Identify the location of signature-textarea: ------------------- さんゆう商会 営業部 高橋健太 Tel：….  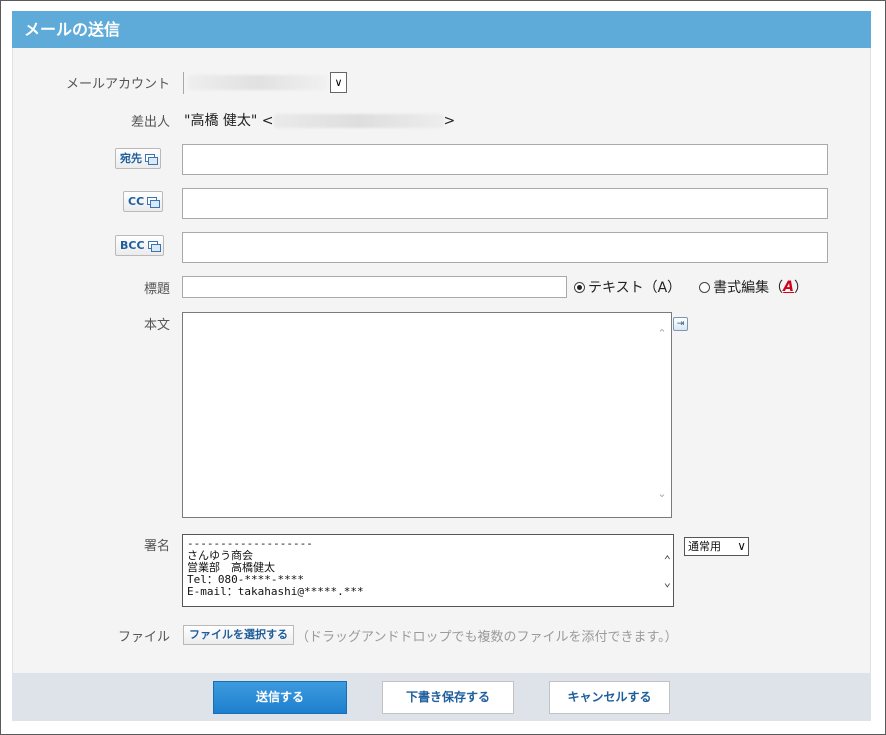
(428, 570).